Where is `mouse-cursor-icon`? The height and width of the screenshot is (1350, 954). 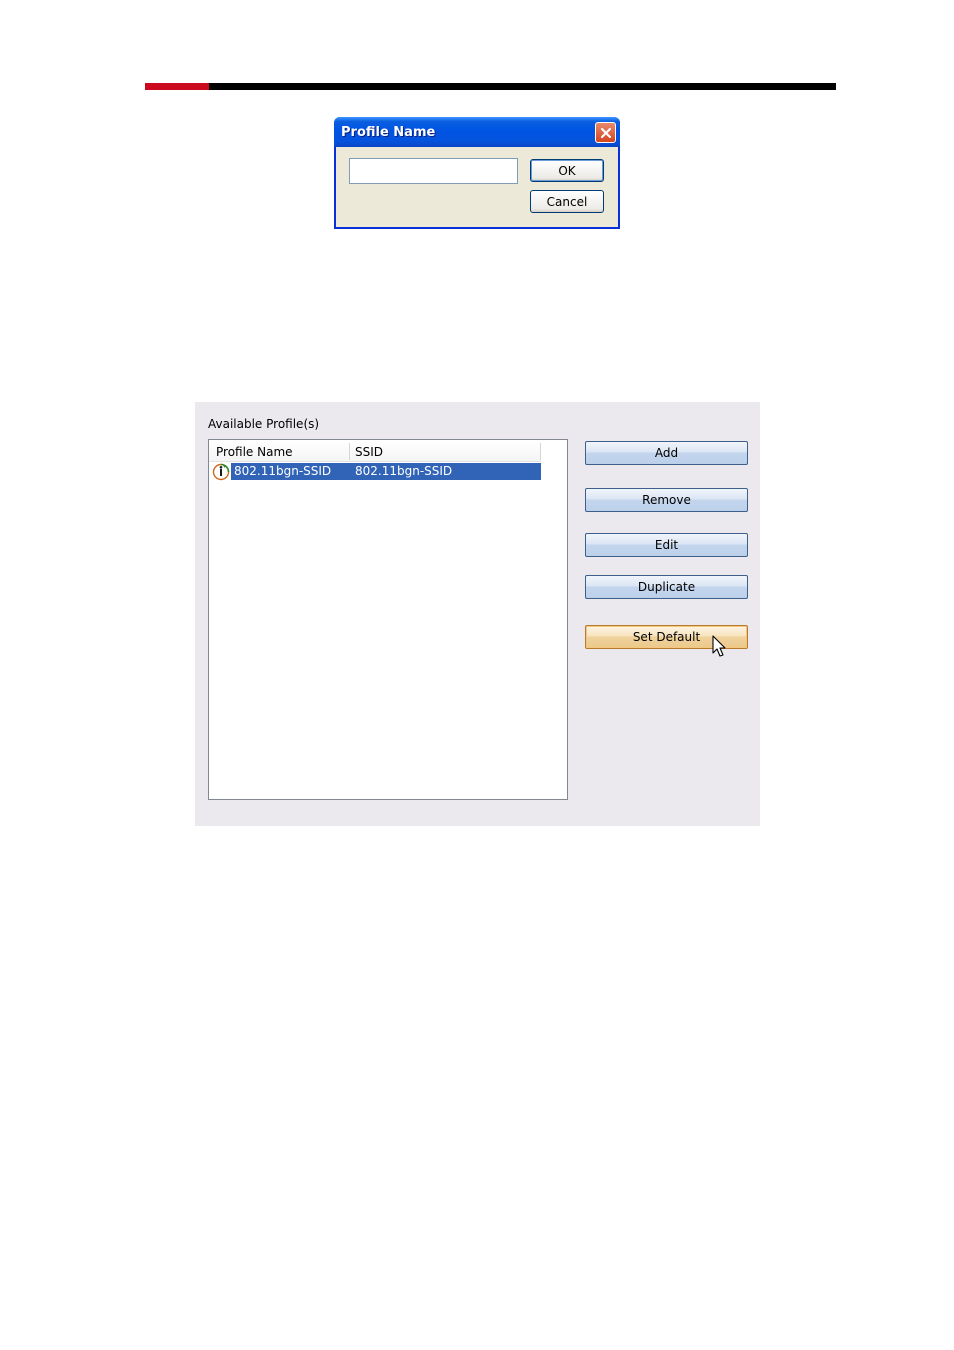
mouse-cursor-icon is located at coordinates (719, 646).